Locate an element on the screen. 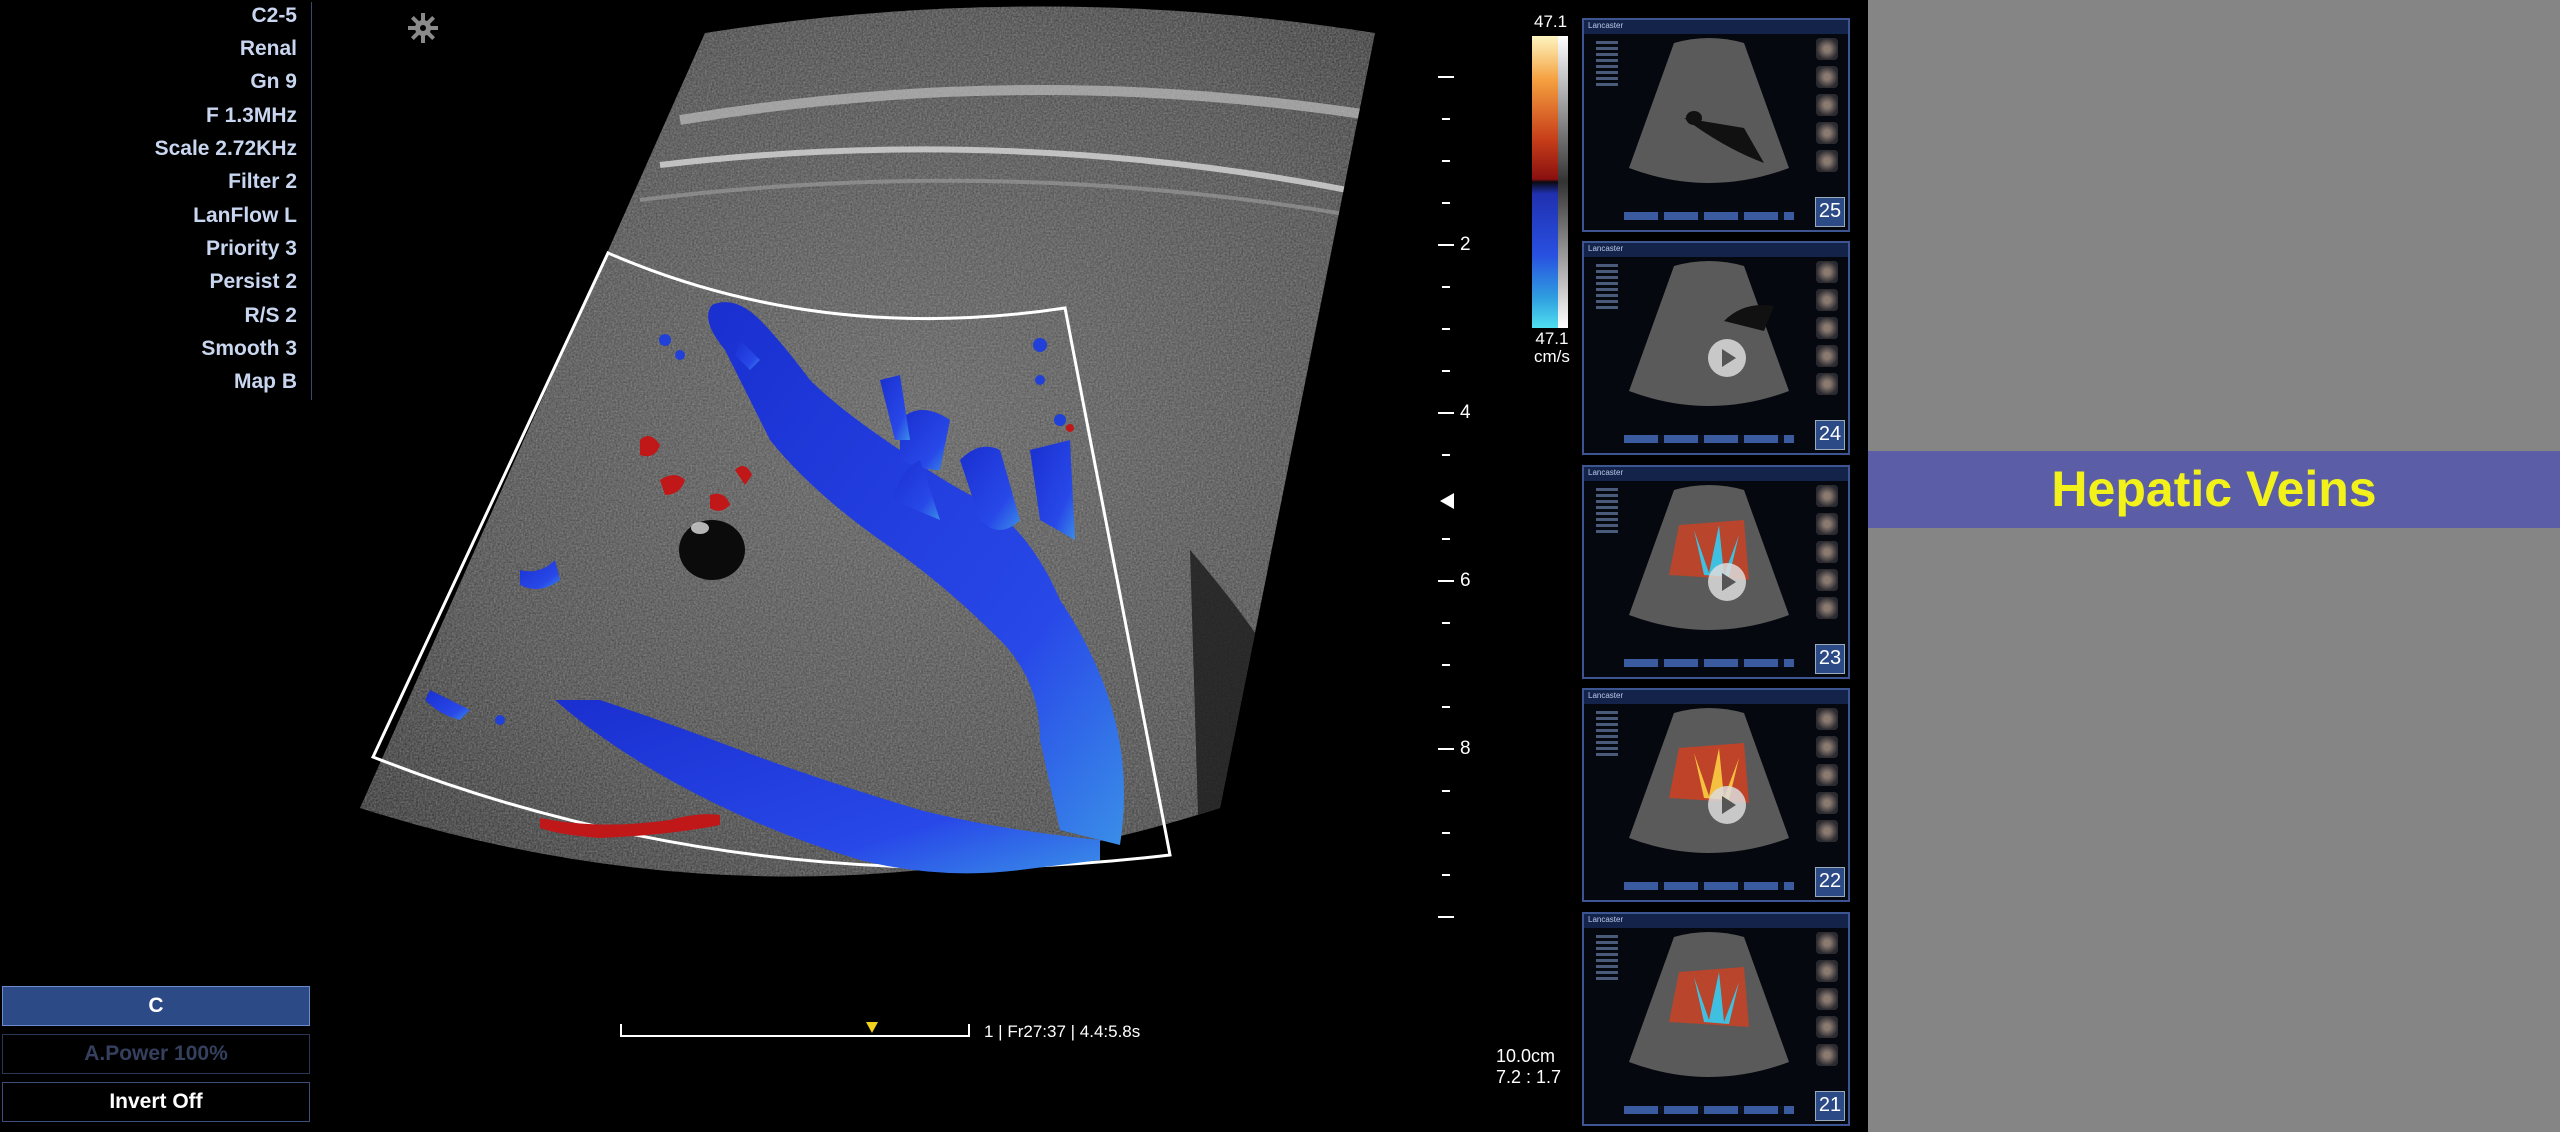  thumbnail-21: Lancaster 21 is located at coordinates (1716, 1019).